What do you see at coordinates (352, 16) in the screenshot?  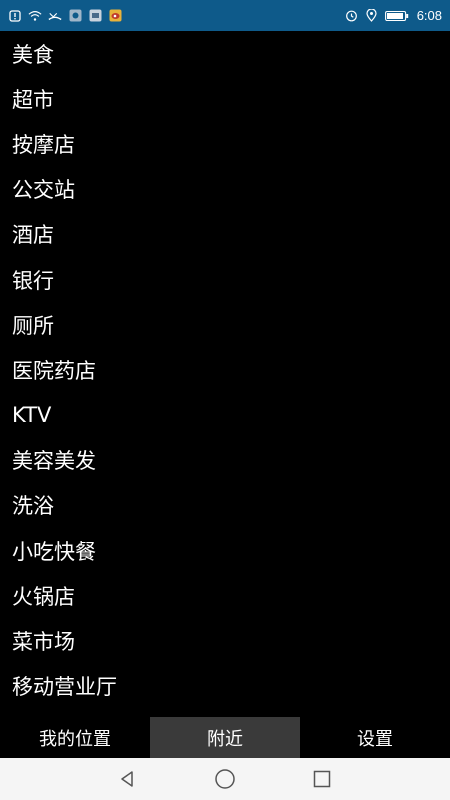 I see `alarm-icon` at bounding box center [352, 16].